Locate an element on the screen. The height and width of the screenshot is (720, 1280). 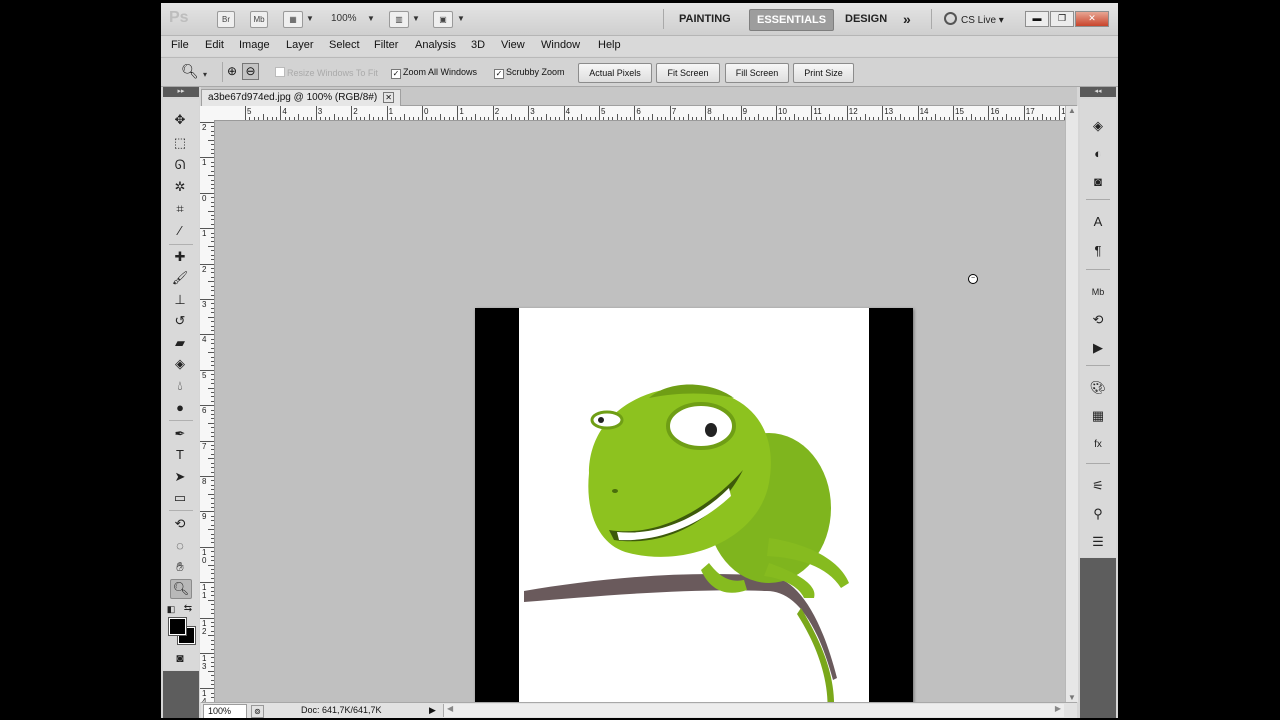
paint-bucket-tool-icon: ◈ is located at coordinates (180, 364).